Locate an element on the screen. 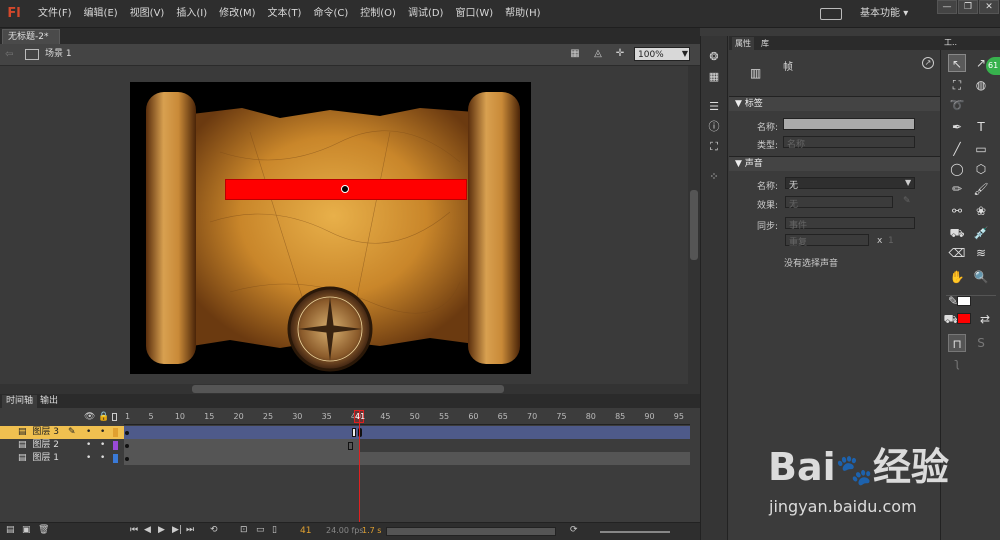 The image size is (1000, 540). pen-tool-icon: ✒ is located at coordinates (957, 127).